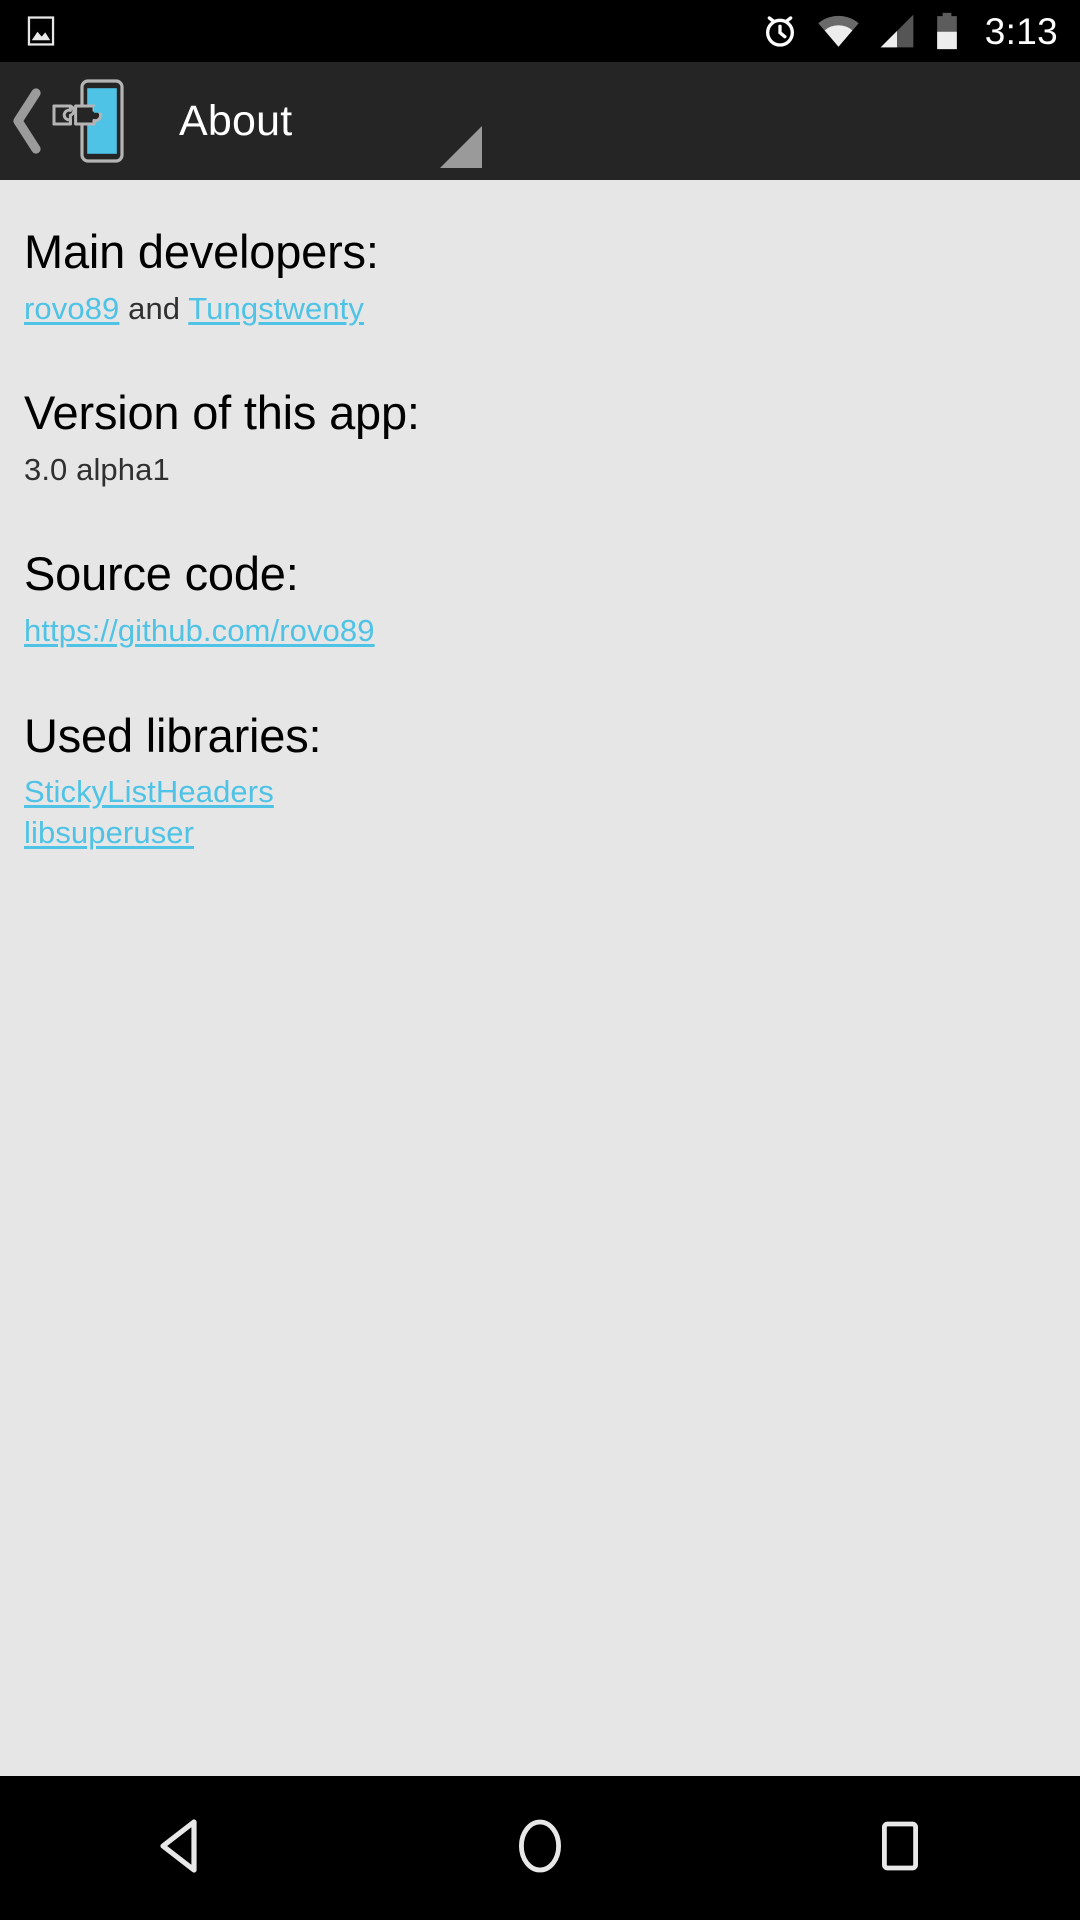  What do you see at coordinates (947, 31) in the screenshot?
I see `battery-icon` at bounding box center [947, 31].